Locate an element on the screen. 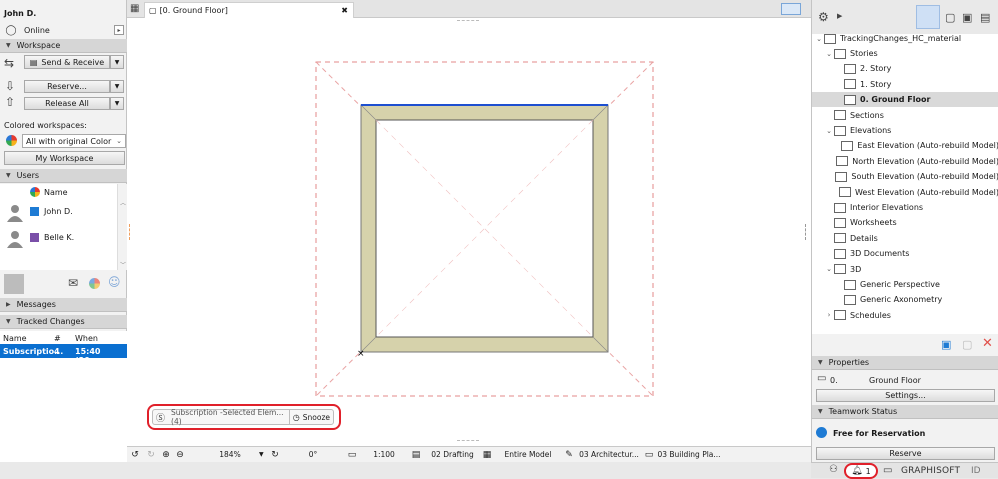  close-icon: ✖ is located at coordinates (344, 10).